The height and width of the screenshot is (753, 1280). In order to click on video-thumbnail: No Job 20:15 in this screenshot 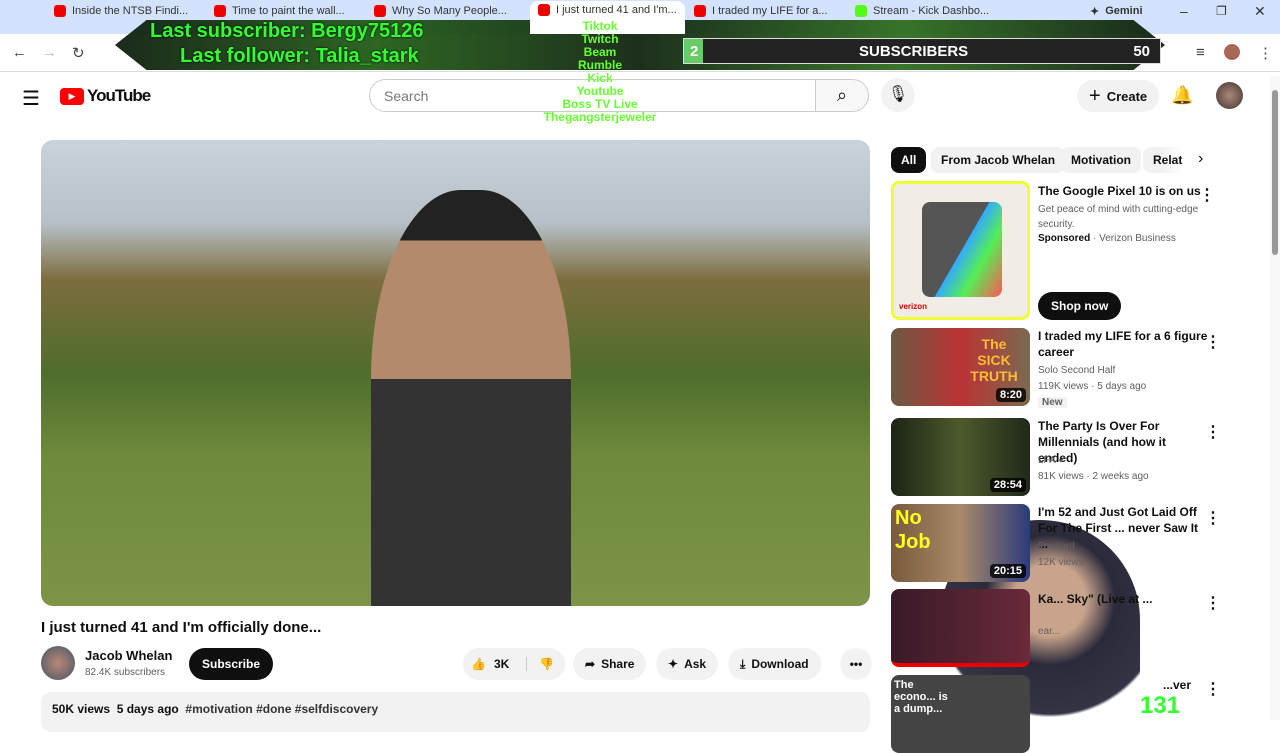, I will do `click(960, 543)`.